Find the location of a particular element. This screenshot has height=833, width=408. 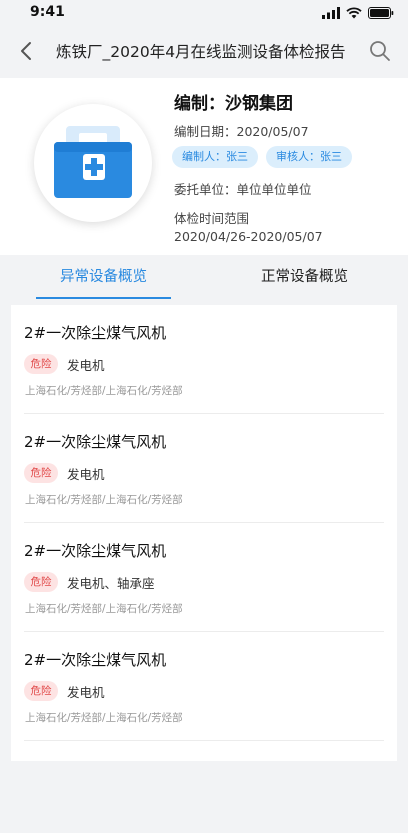

nav-bar: 炼铁厂_2020年4月在线监测设备体检报告 is located at coordinates (204, 51).